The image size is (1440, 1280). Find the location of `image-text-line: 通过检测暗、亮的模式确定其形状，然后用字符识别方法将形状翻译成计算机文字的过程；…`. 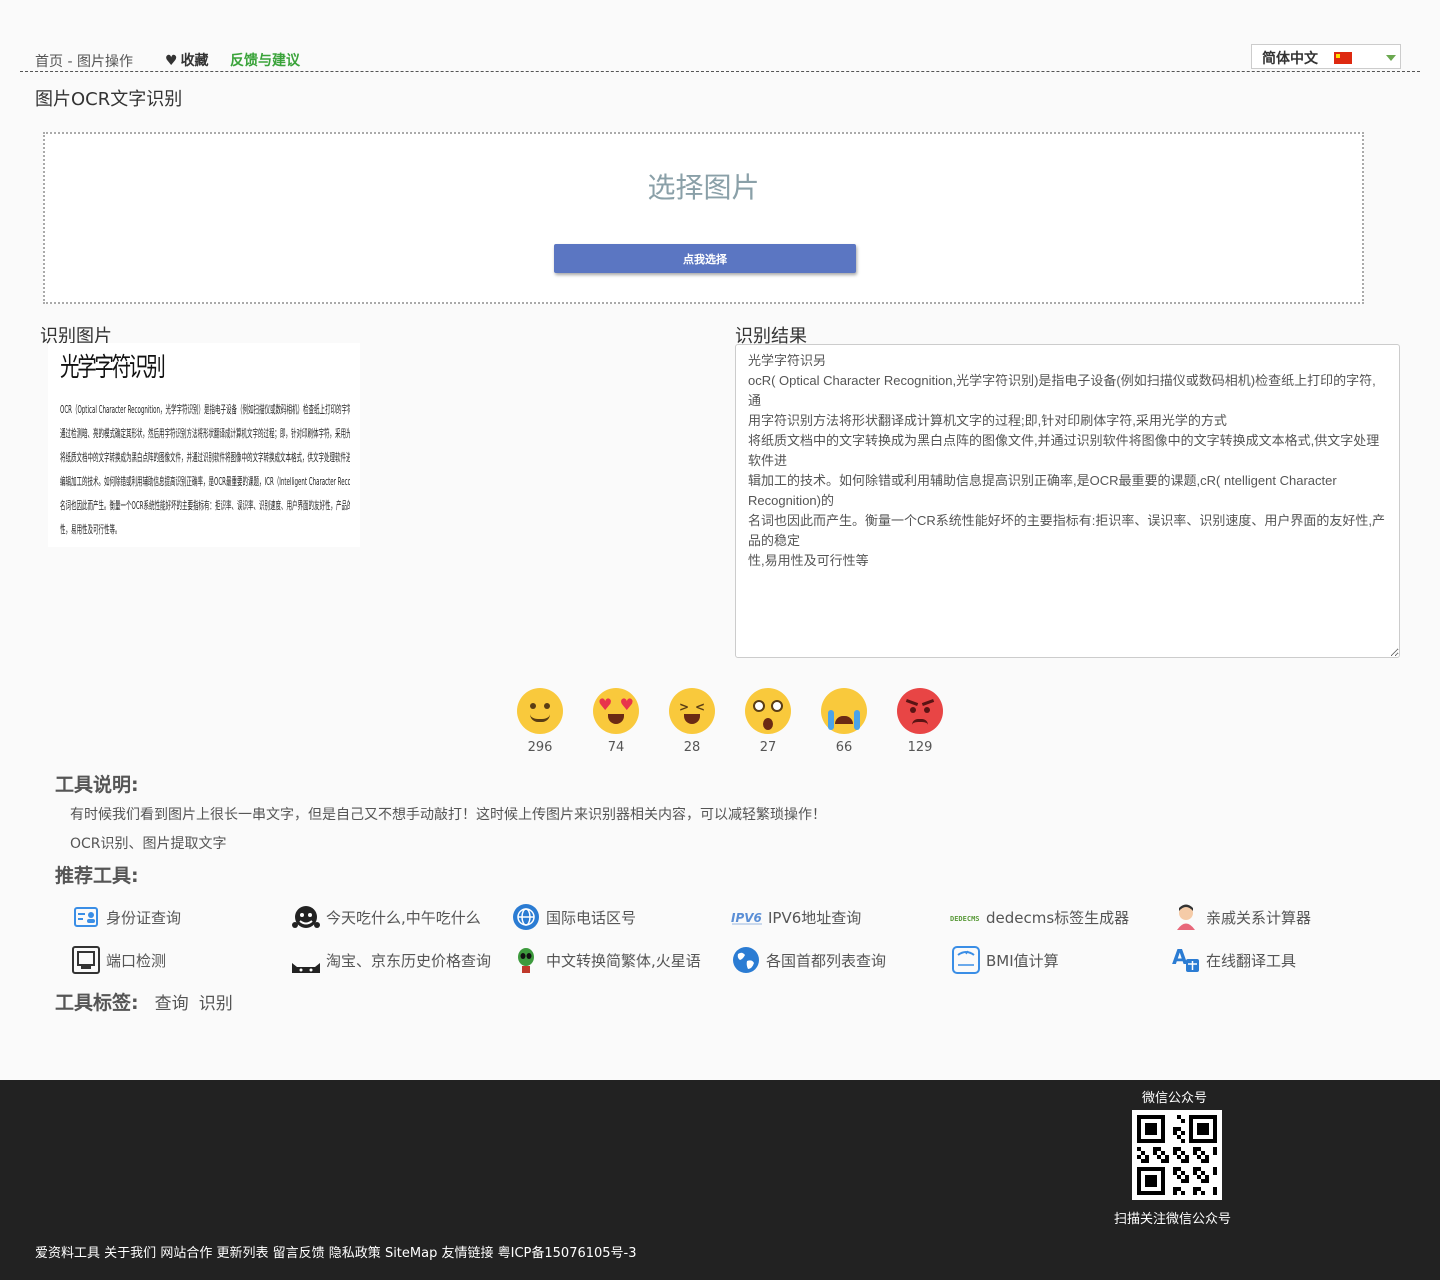

image-text-line: 通过检测暗、亮的模式确定其形状，然后用字符识别方法将形状翻译成计算机文字的过程；… is located at coordinates (205, 433).